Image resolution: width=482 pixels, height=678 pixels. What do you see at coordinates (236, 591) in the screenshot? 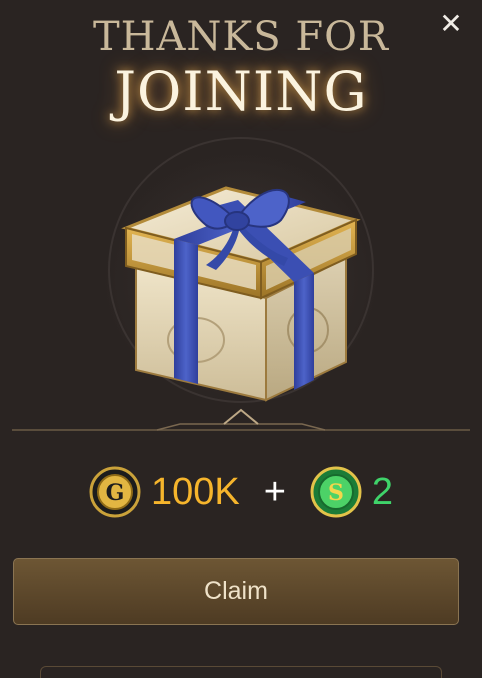
I see `claim-button: Claim` at bounding box center [236, 591].